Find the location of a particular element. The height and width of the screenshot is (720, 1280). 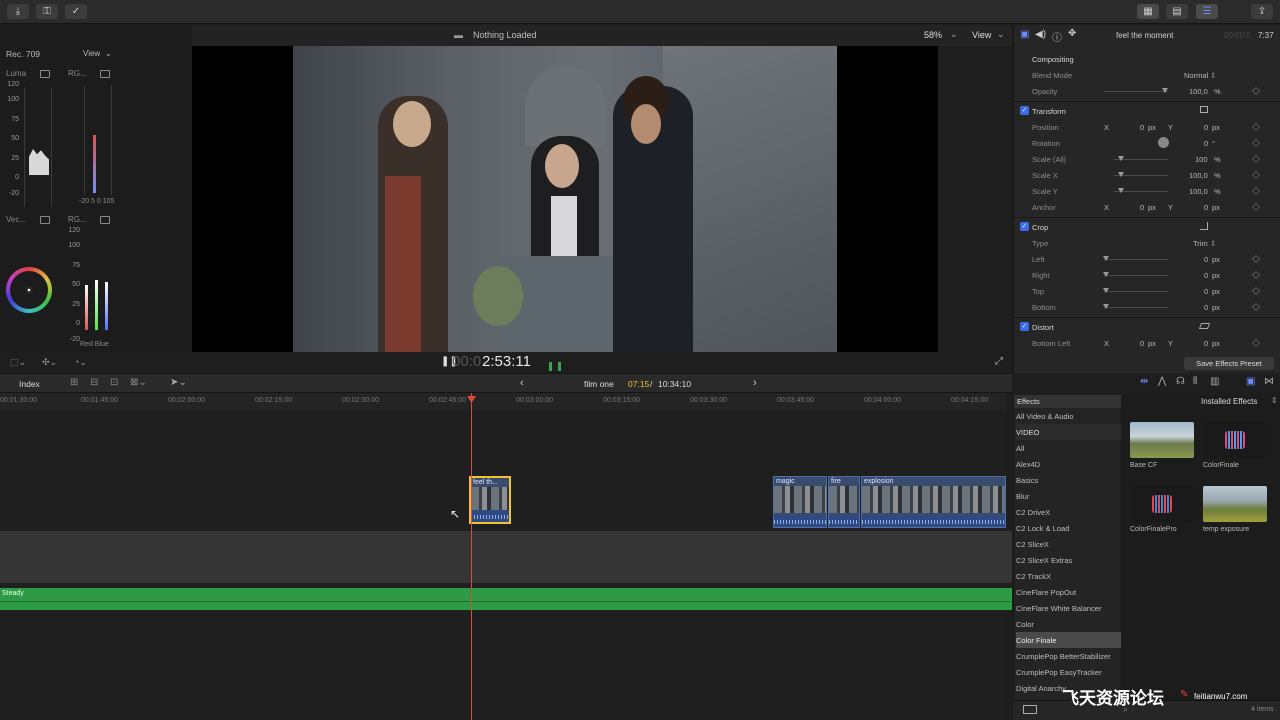

effects-category: CrumplePop EasyTracker is located at coordinates (1068, 672).